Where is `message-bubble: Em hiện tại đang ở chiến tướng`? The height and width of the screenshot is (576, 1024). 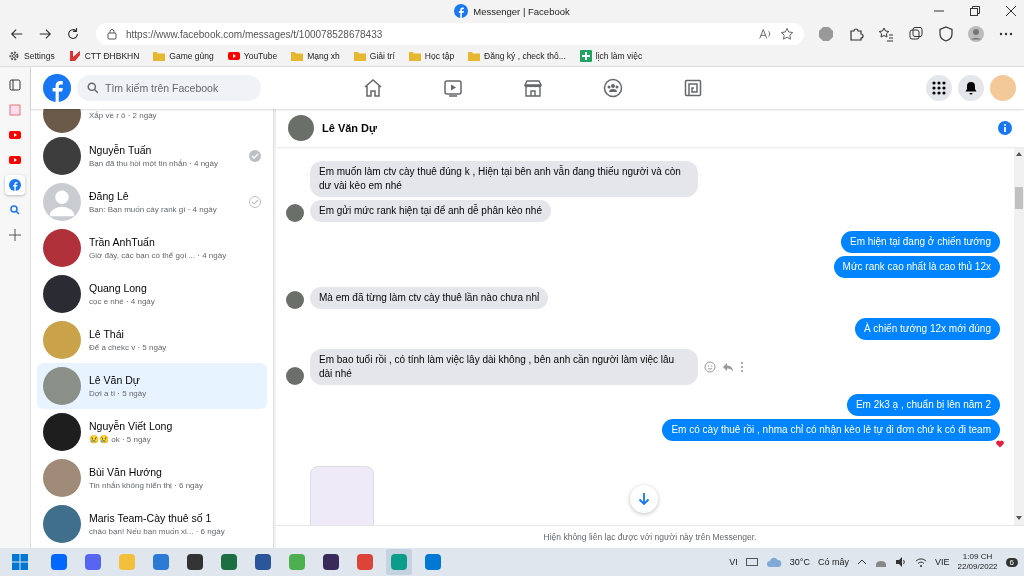 message-bubble: Em hiện tại đang ở chiến tướng is located at coordinates (920, 242).